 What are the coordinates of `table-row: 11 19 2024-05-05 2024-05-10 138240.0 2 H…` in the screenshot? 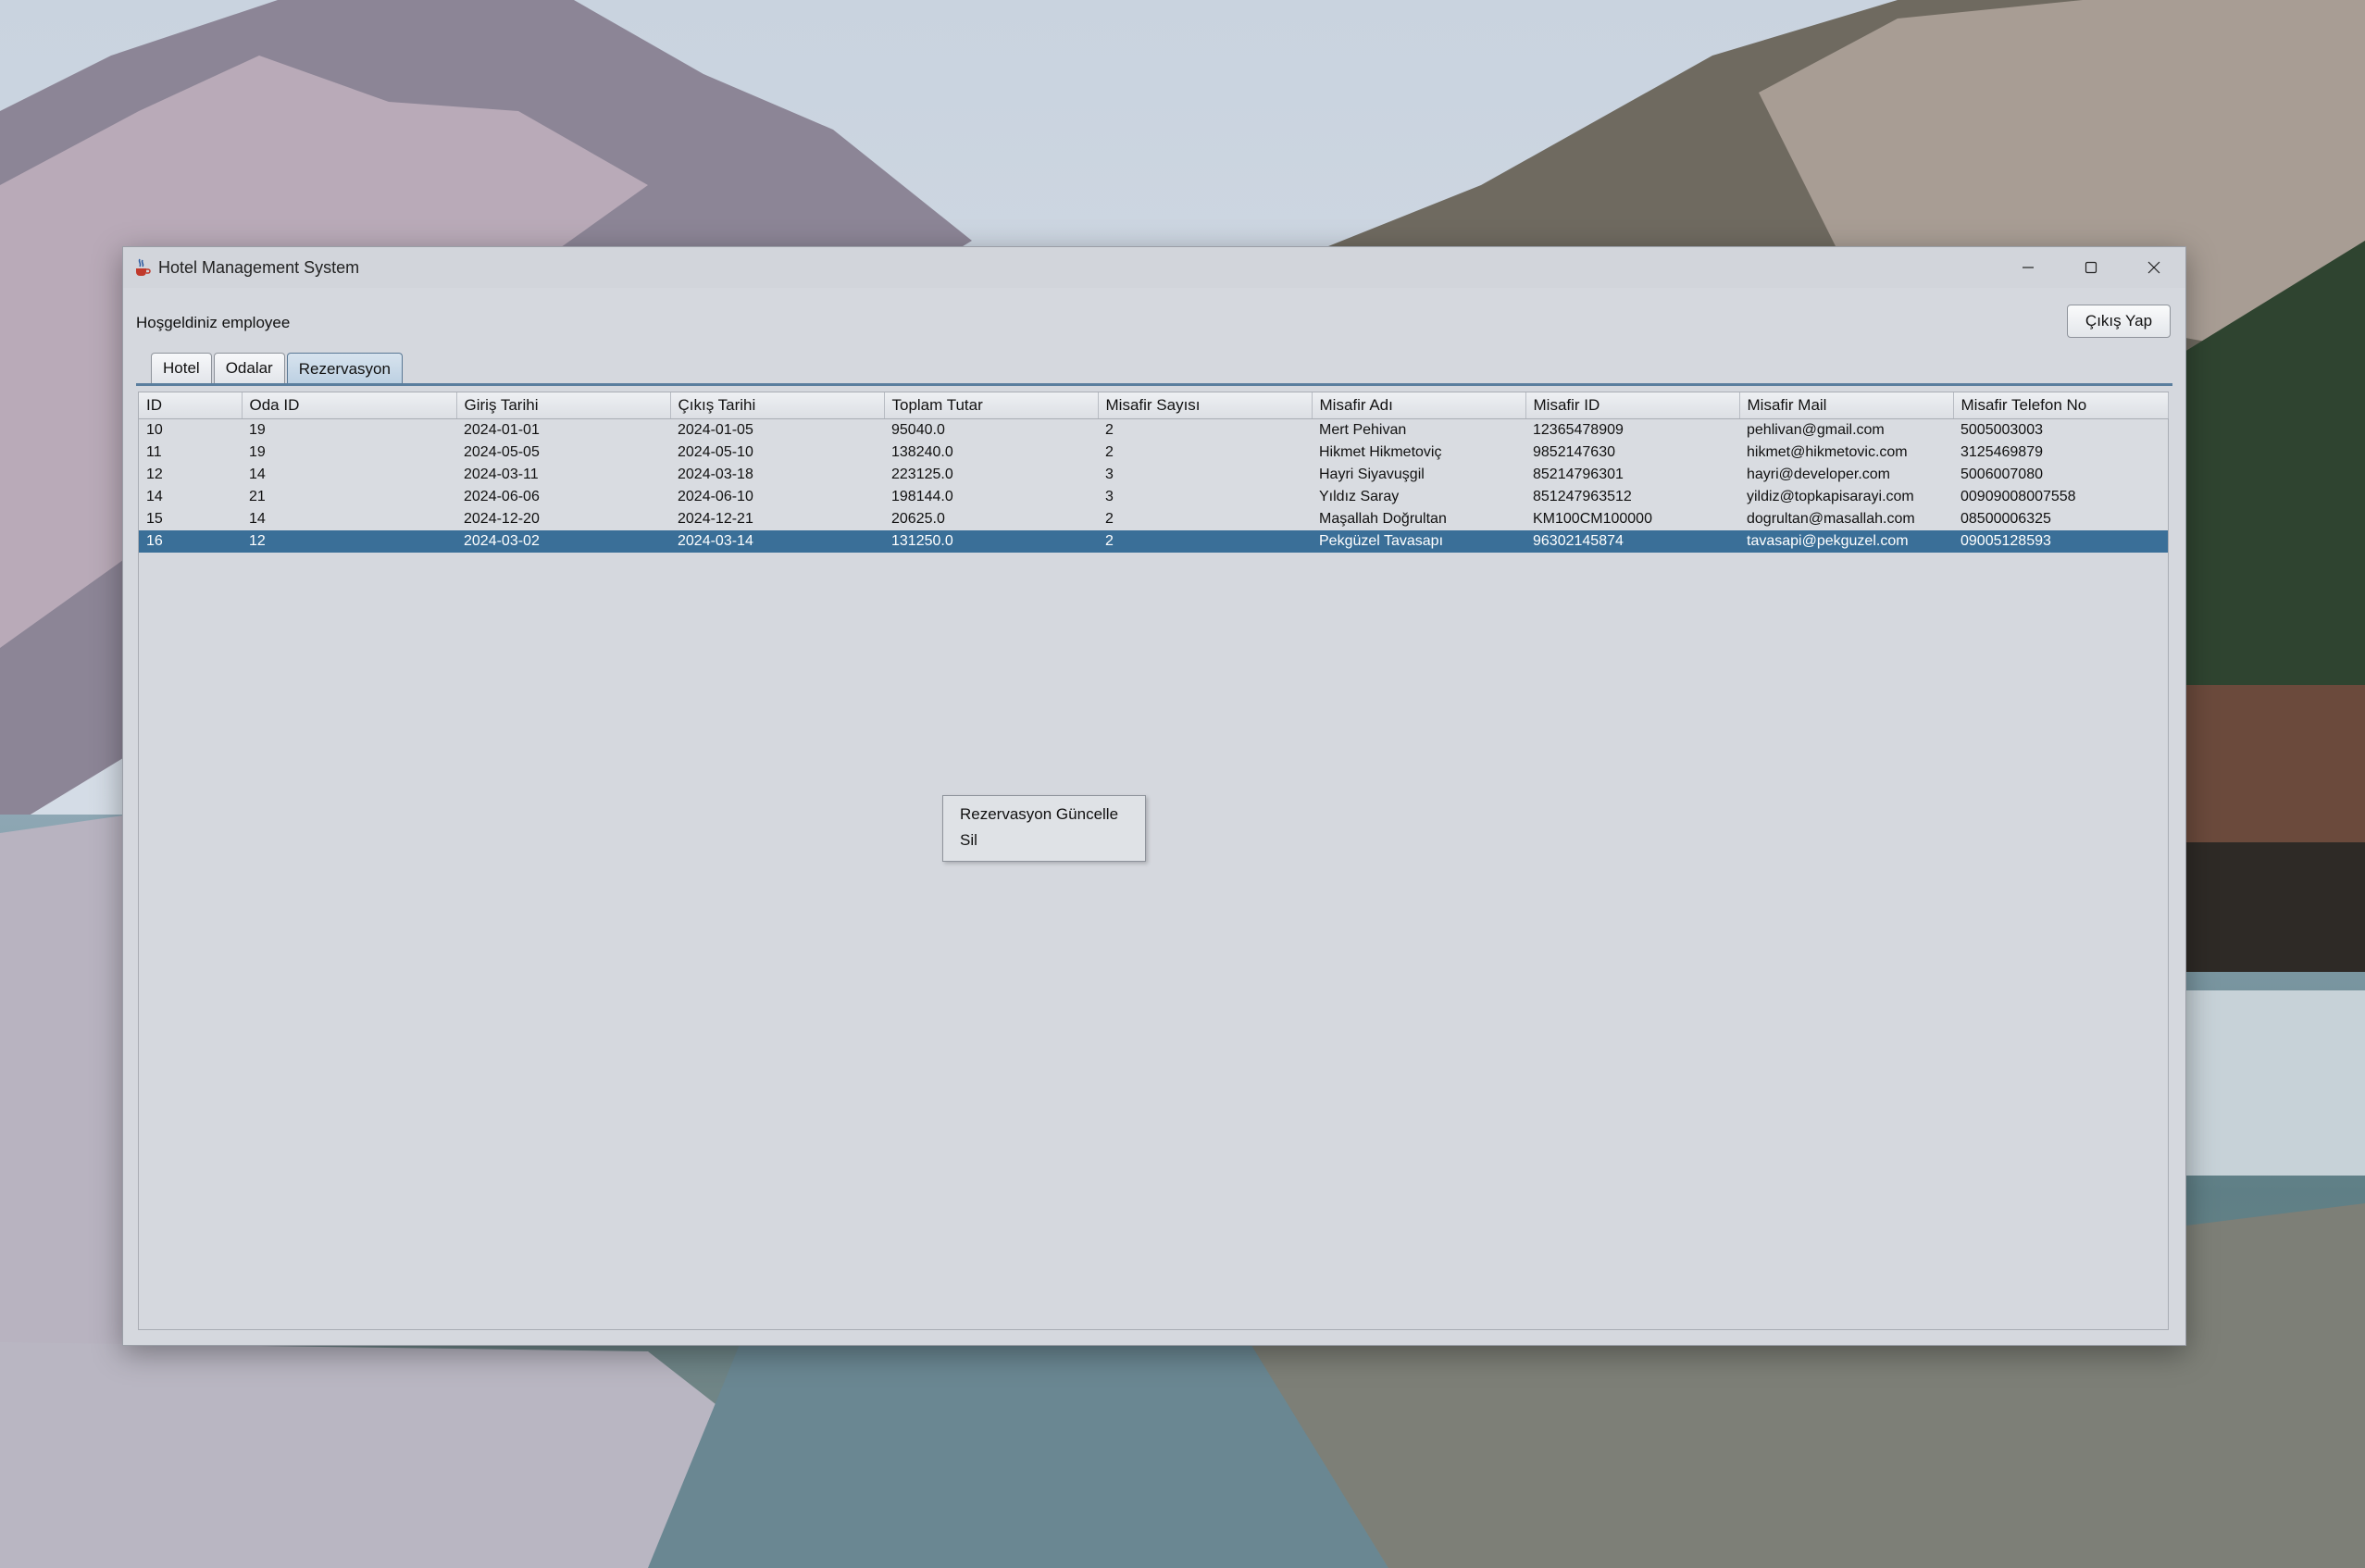 It's located at (1153, 453).